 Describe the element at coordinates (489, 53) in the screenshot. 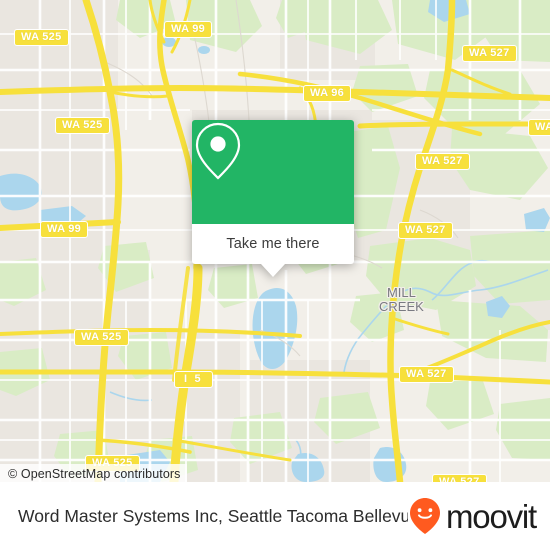

I see `shield-wa-527-a: WA 527` at that location.